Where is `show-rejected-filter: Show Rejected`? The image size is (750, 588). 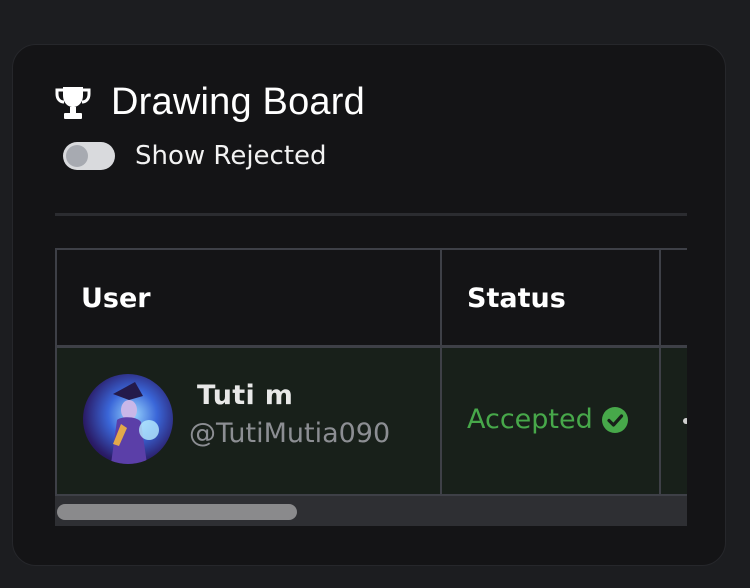
show-rejected-filter: Show Rejected is located at coordinates (195, 156).